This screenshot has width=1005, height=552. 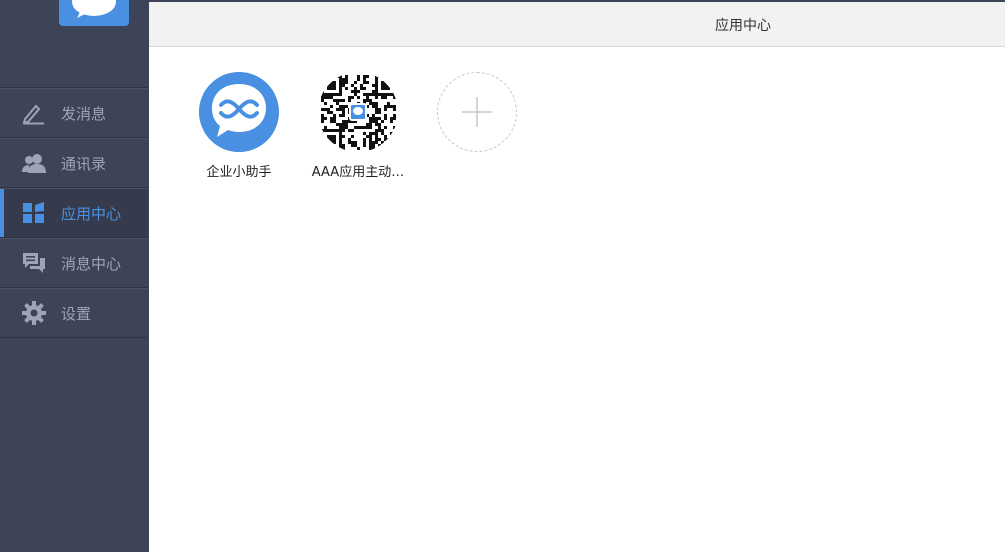 I want to click on sidebar-item-label: 设置, so click(x=76, y=313).